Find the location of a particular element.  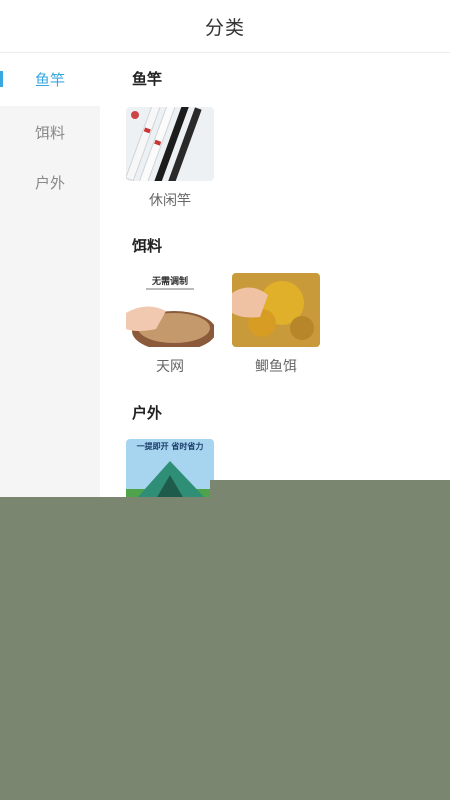

sidebar-item-label: 户外 is located at coordinates (49, 182).